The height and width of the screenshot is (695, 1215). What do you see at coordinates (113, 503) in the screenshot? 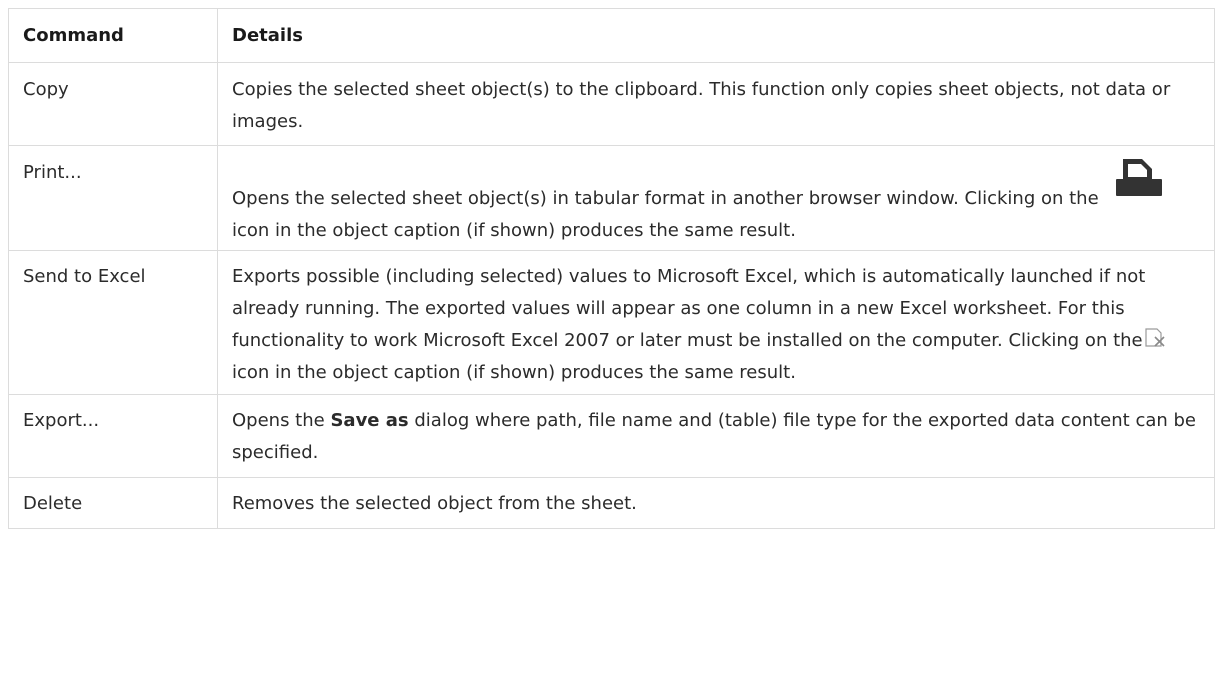
I see `command-cell: Delete` at bounding box center [113, 503].